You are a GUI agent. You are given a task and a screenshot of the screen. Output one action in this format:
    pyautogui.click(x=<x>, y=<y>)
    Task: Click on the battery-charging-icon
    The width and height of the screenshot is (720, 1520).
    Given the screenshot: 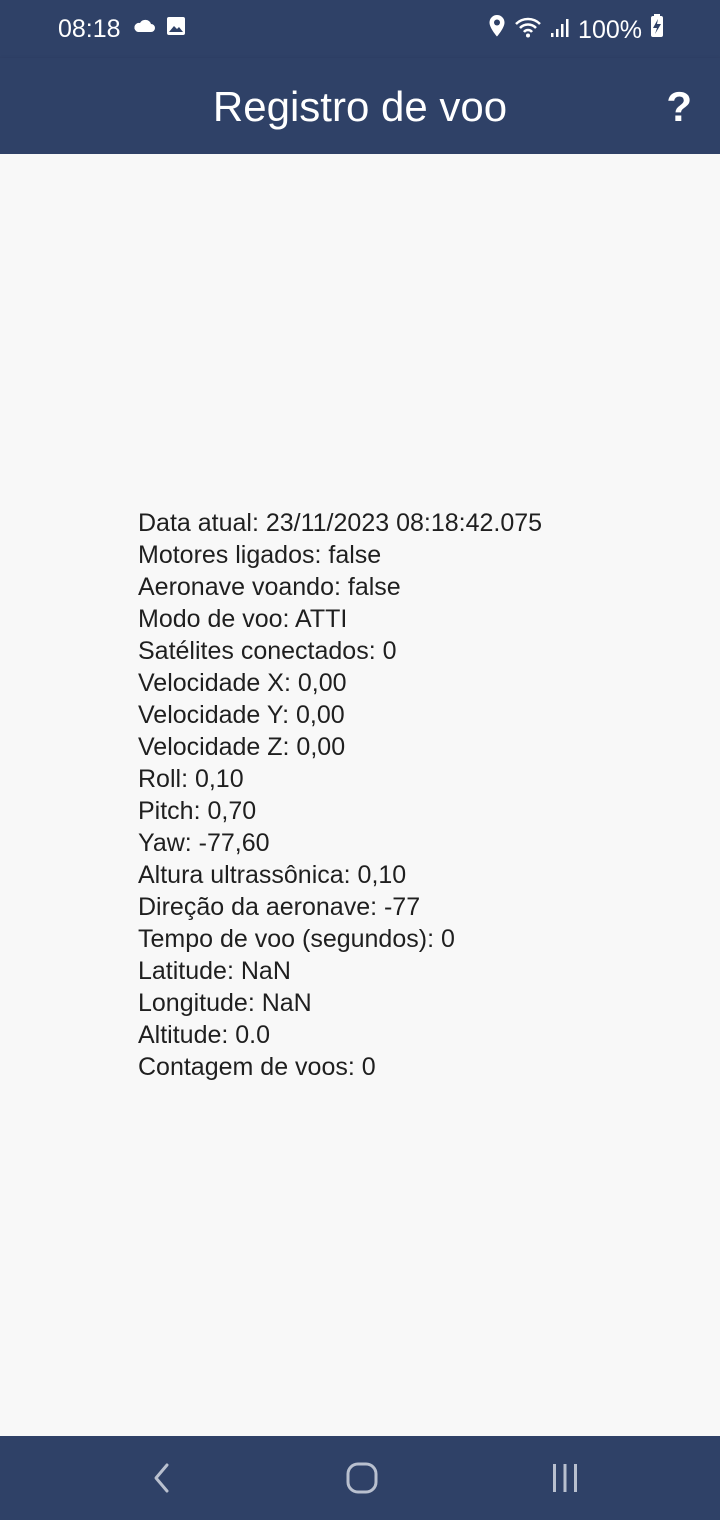 What is the action you would take?
    pyautogui.click(x=657, y=29)
    